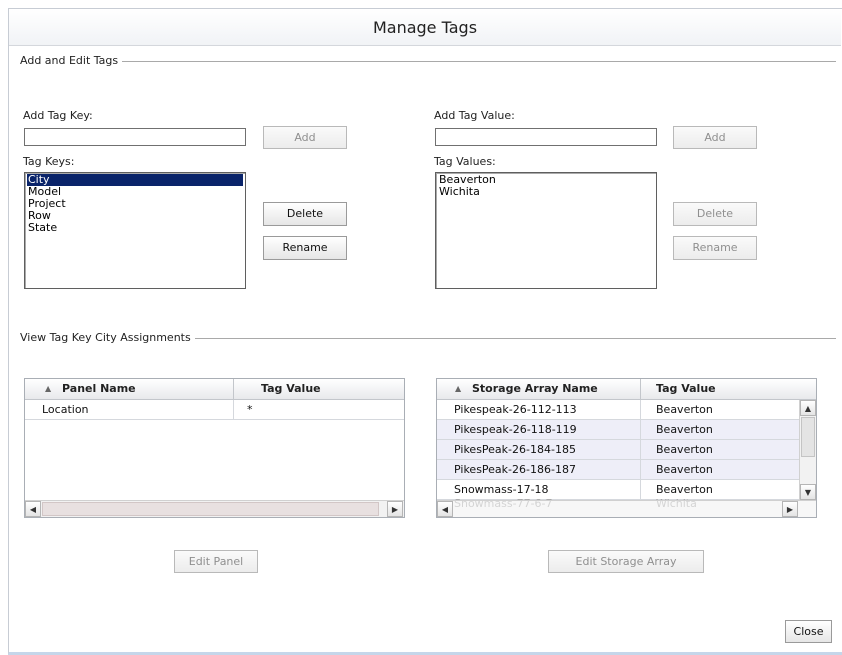  What do you see at coordinates (214, 389) in the screenshot?
I see `panel-table-header: ▲ Panel Name Tag Value` at bounding box center [214, 389].